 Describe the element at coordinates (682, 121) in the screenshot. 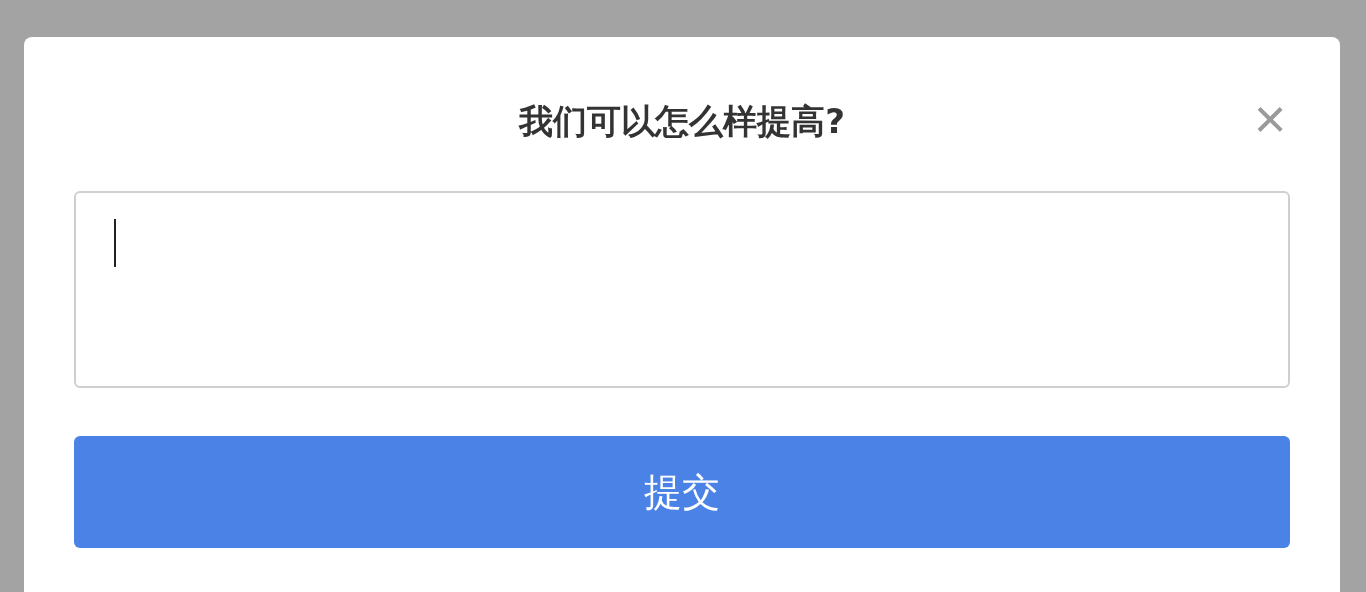

I see `dialog-title: 我们可以怎么样提高?` at that location.